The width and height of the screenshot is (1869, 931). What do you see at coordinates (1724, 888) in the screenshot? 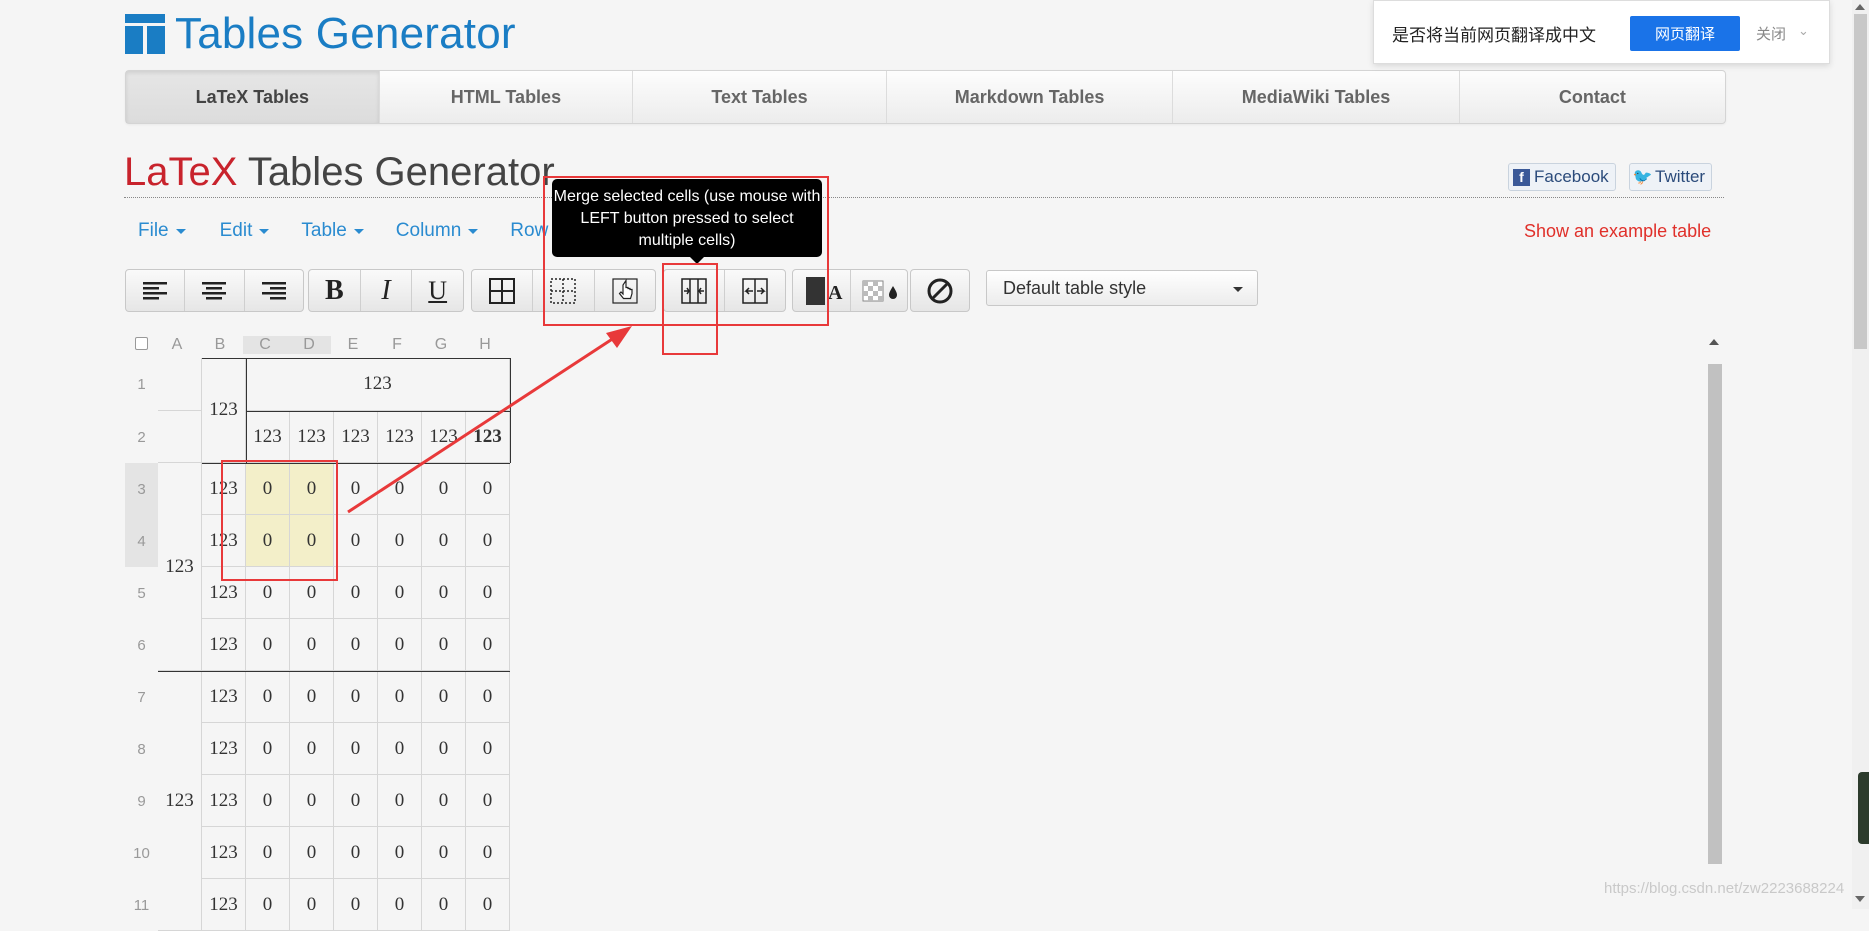
I see `watermark: https://blog.csdn.net/zw2223688224` at bounding box center [1724, 888].